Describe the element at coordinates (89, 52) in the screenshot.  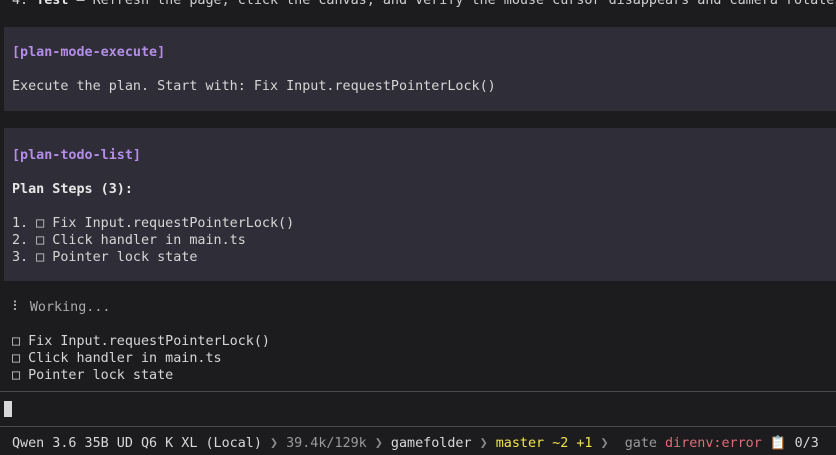
I see `plan-mode-execute-tag: [plan-mode-execute]` at that location.